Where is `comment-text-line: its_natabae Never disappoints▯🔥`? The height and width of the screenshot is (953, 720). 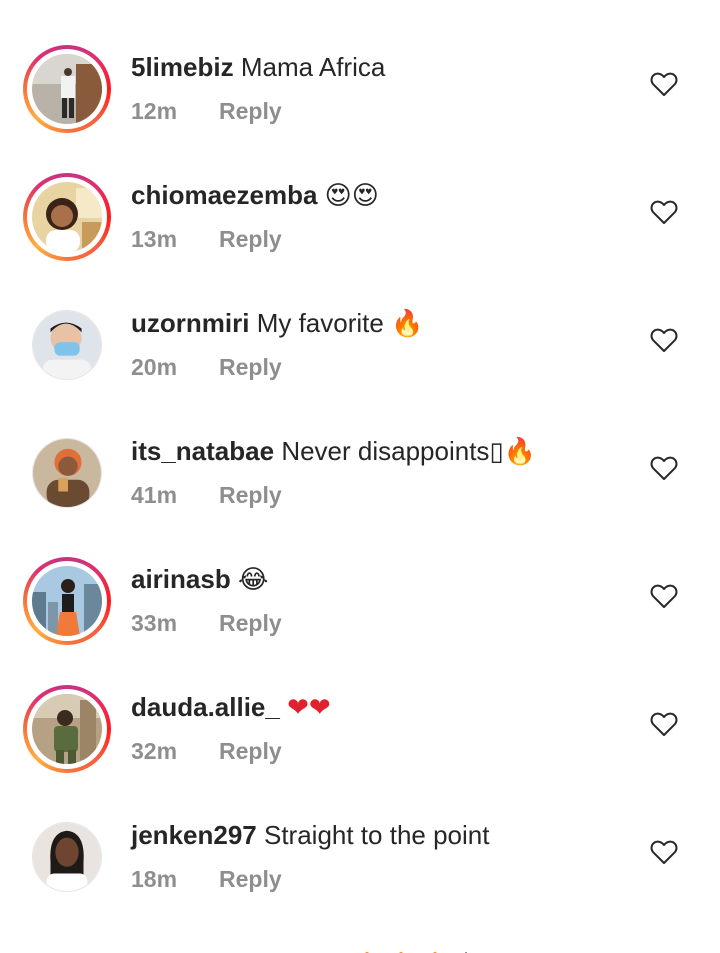 comment-text-line: its_natabae Never disappoints▯🔥 is located at coordinates (333, 451).